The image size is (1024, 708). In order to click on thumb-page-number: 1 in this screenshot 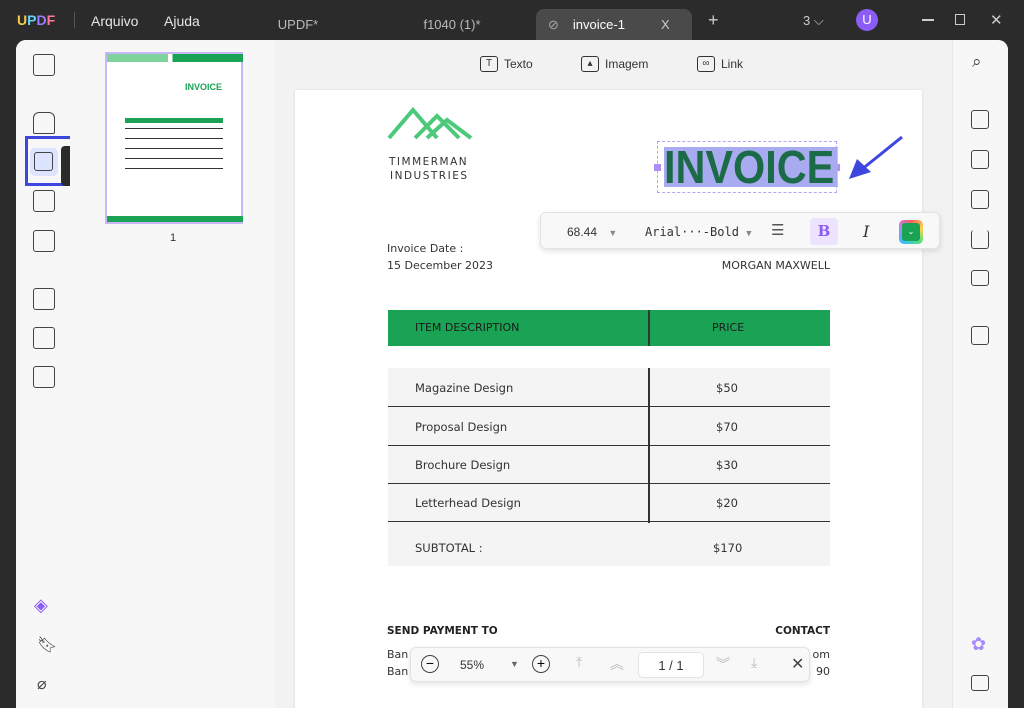, I will do `click(173, 238)`.